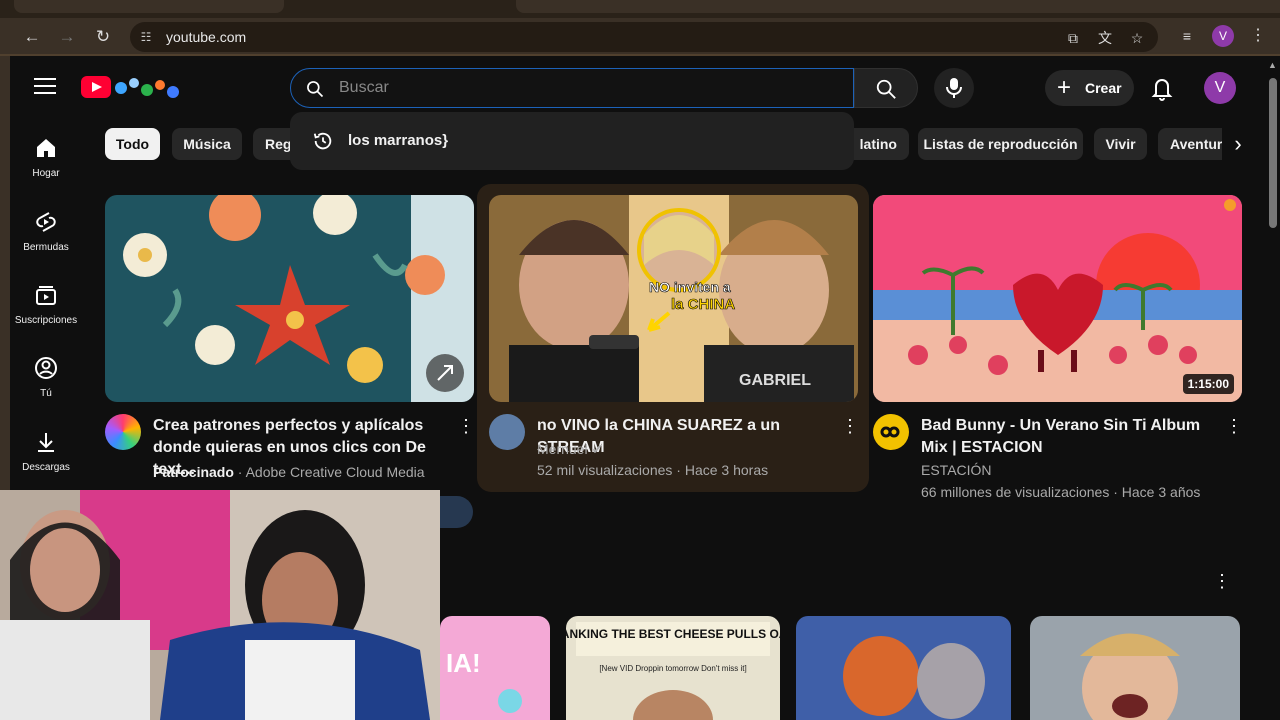 This screenshot has width=1280, height=720. What do you see at coordinates (46, 467) in the screenshot?
I see `sidebar-item-label: Descargas` at bounding box center [46, 467].